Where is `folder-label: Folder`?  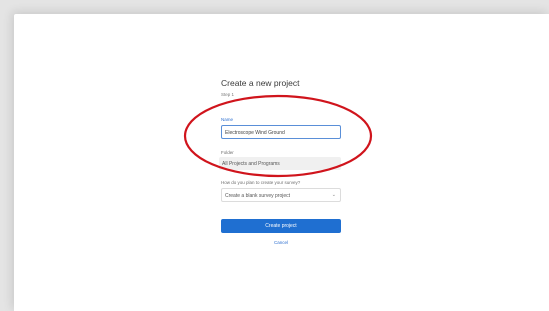 folder-label: Folder is located at coordinates (227, 152).